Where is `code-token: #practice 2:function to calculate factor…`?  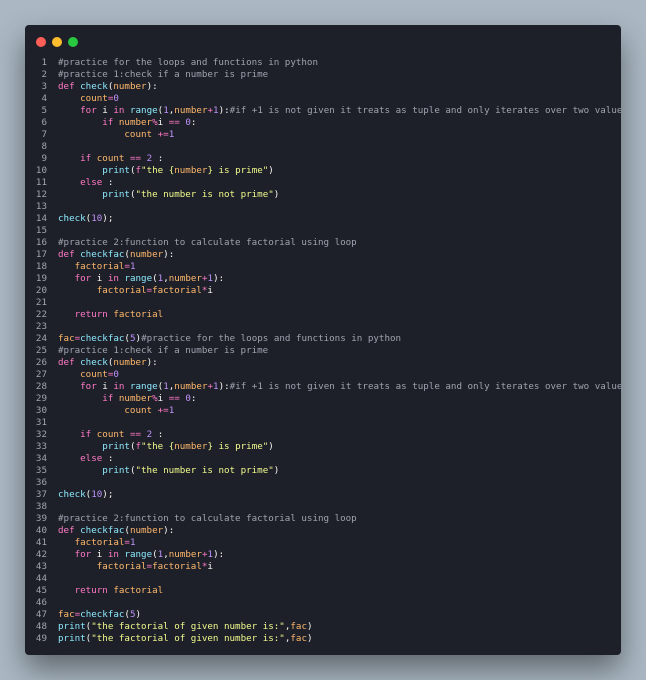 code-token: #practice 2:function to calculate factor… is located at coordinates (207, 242).